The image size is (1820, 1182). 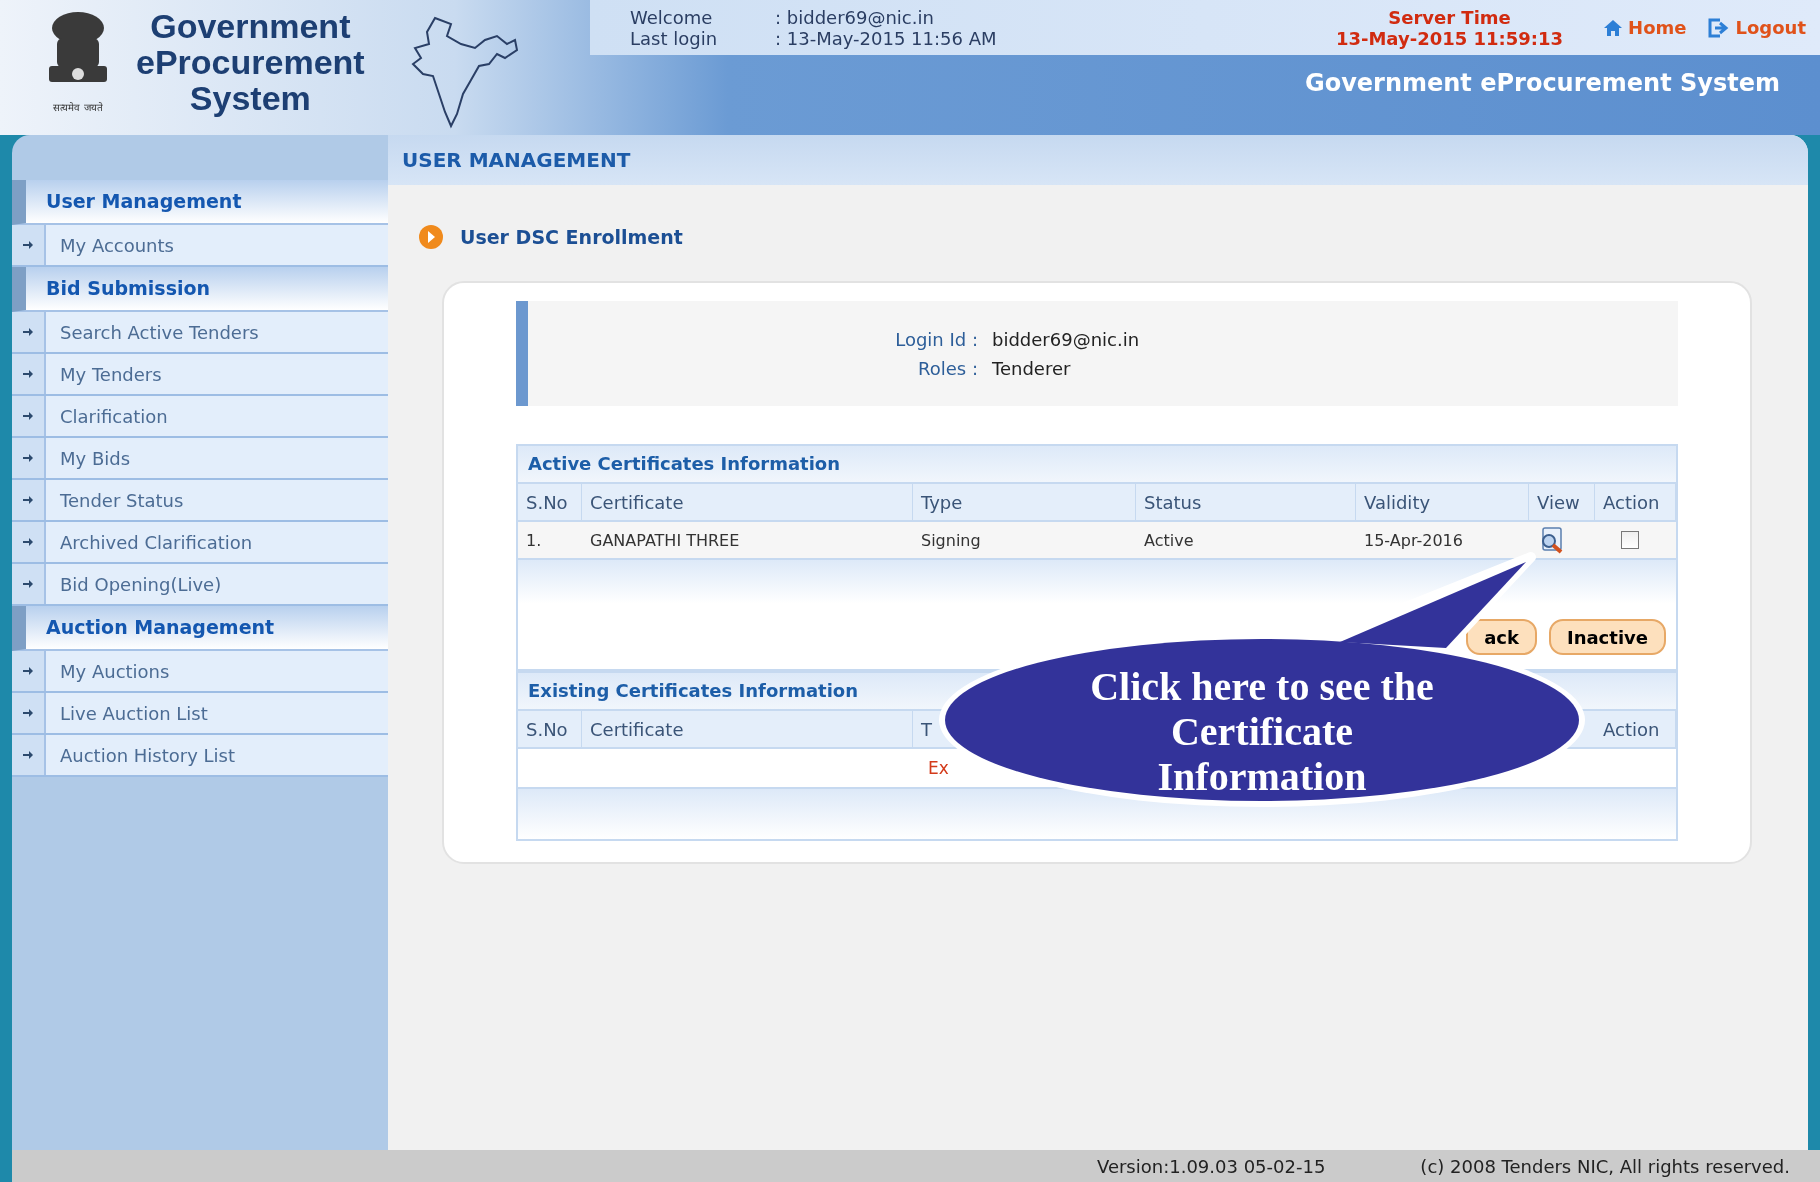 What do you see at coordinates (200, 202) in the screenshot?
I see `sidebar-section-header: User Management` at bounding box center [200, 202].